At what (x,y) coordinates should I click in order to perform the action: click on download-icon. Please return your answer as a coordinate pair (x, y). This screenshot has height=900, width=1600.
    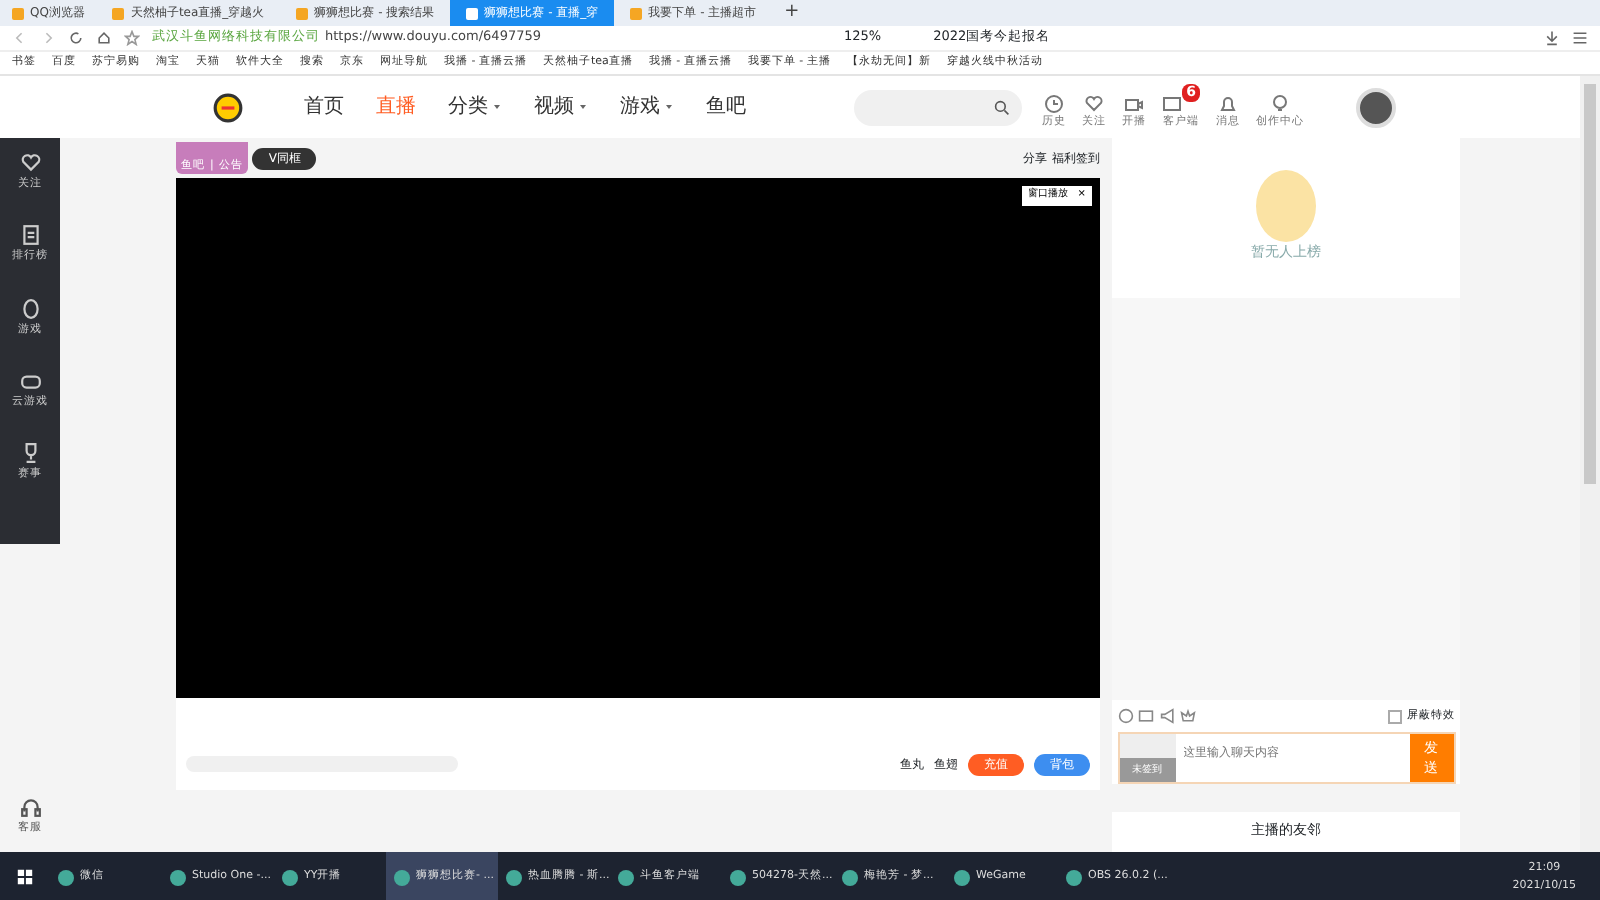
    Looking at the image, I should click on (1552, 38).